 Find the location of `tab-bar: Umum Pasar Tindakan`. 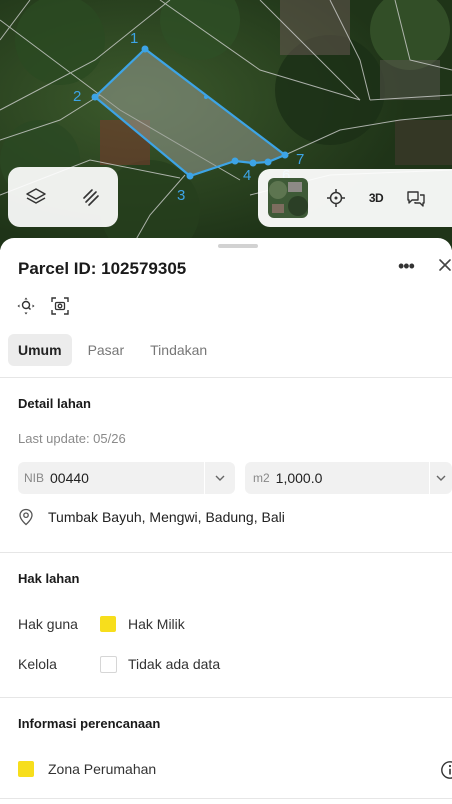

tab-bar: Umum Pasar Tindakan is located at coordinates (112, 350).